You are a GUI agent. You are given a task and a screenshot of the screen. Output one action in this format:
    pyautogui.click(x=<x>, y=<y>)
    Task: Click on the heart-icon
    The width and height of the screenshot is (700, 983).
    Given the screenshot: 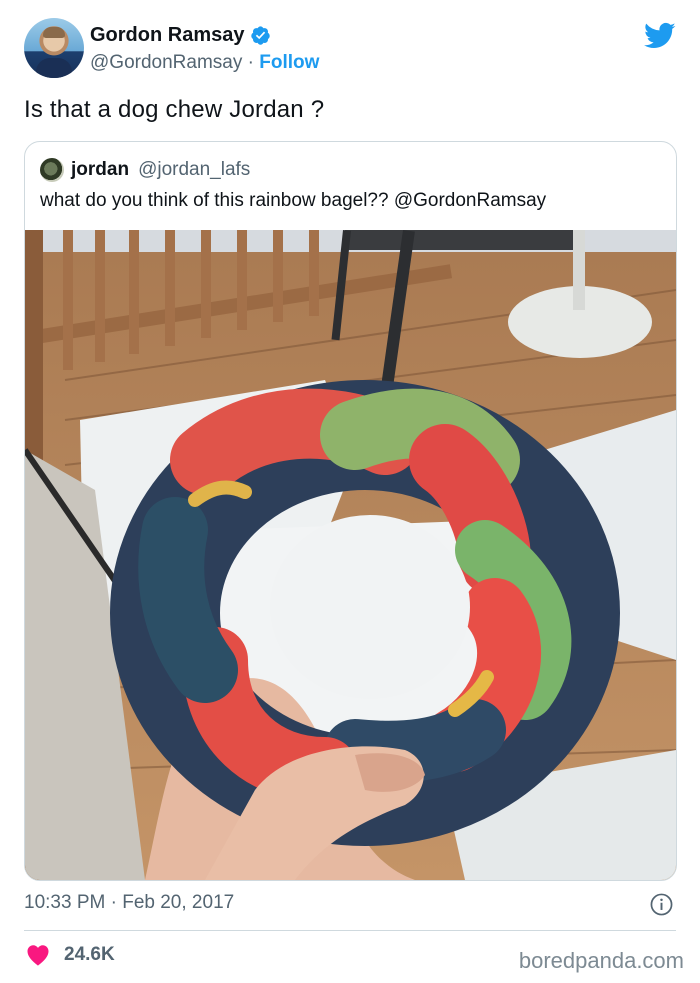 What is the action you would take?
    pyautogui.click(x=38, y=955)
    